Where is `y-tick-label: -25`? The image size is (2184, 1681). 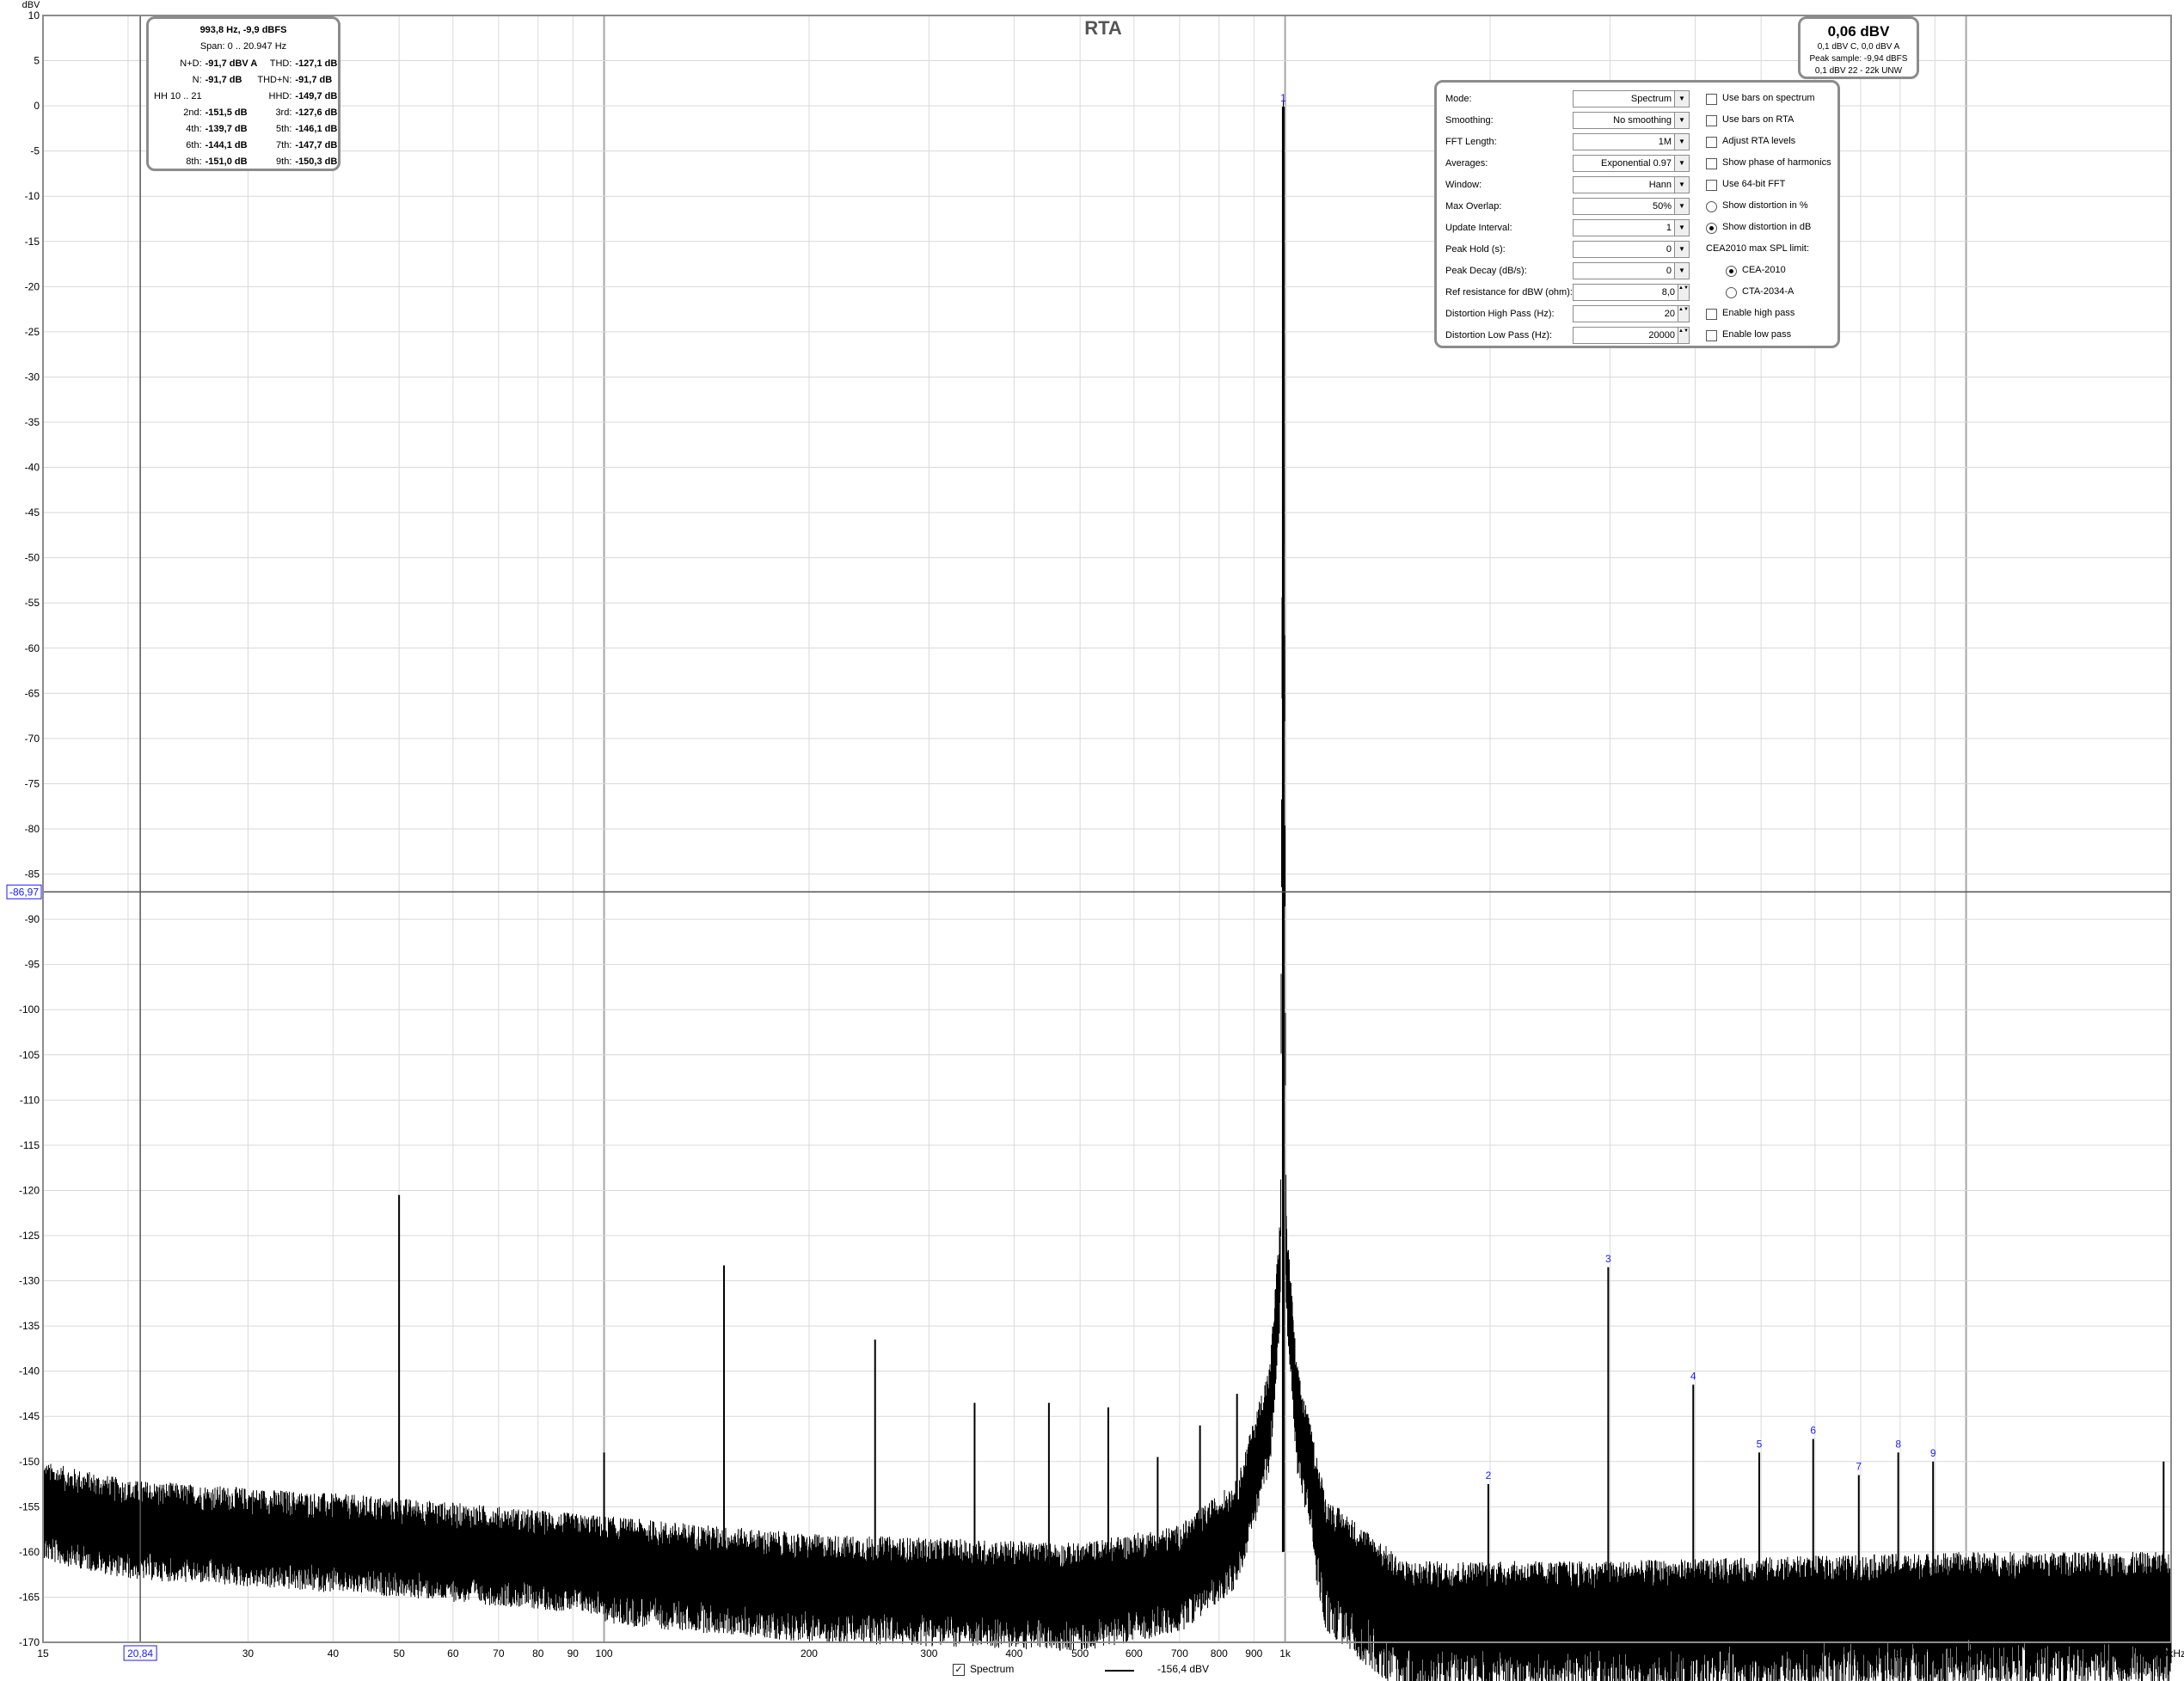 y-tick-label: -25 is located at coordinates (32, 332).